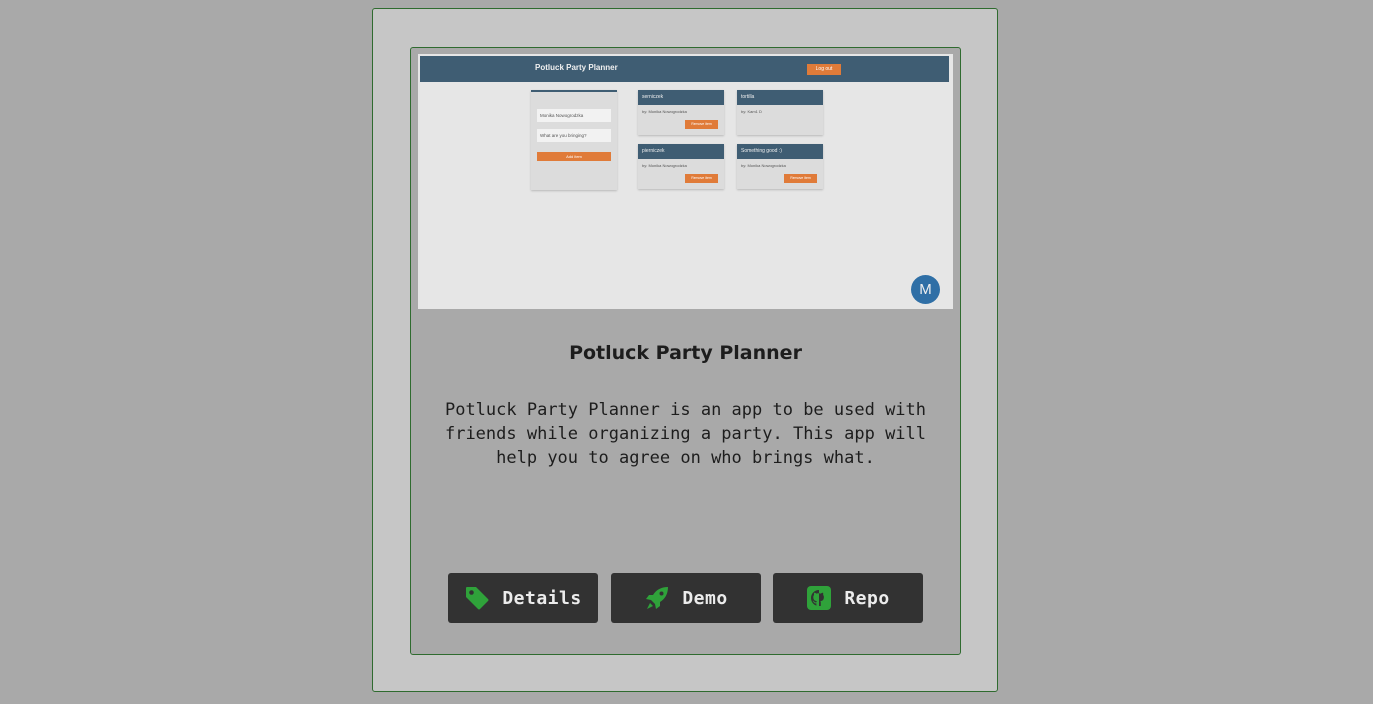  Describe the element at coordinates (681, 97) in the screenshot. I see `thumb-item-name: serniczek` at that location.